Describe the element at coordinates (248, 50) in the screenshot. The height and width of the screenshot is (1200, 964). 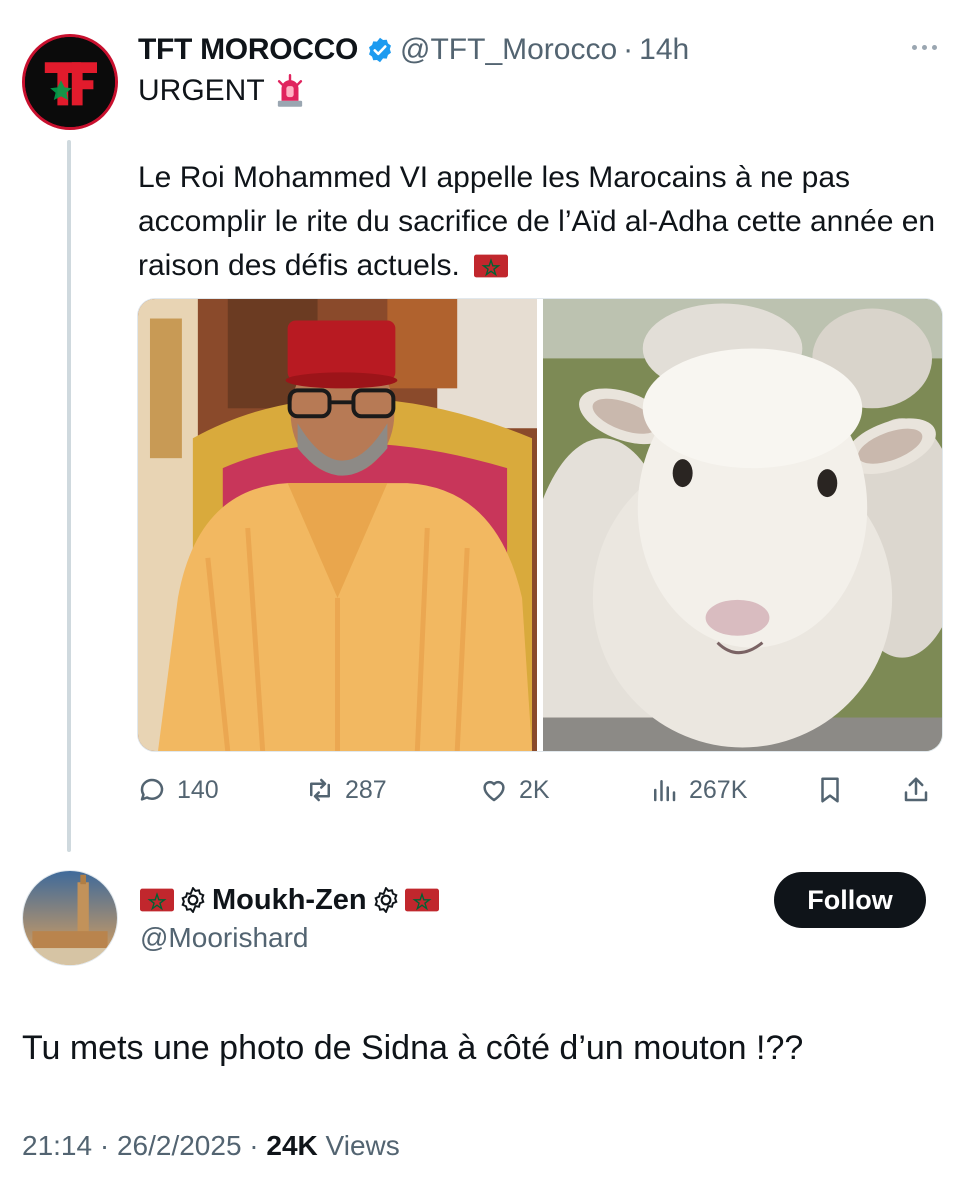
I see `author-name: TFT MOROCCO` at that location.